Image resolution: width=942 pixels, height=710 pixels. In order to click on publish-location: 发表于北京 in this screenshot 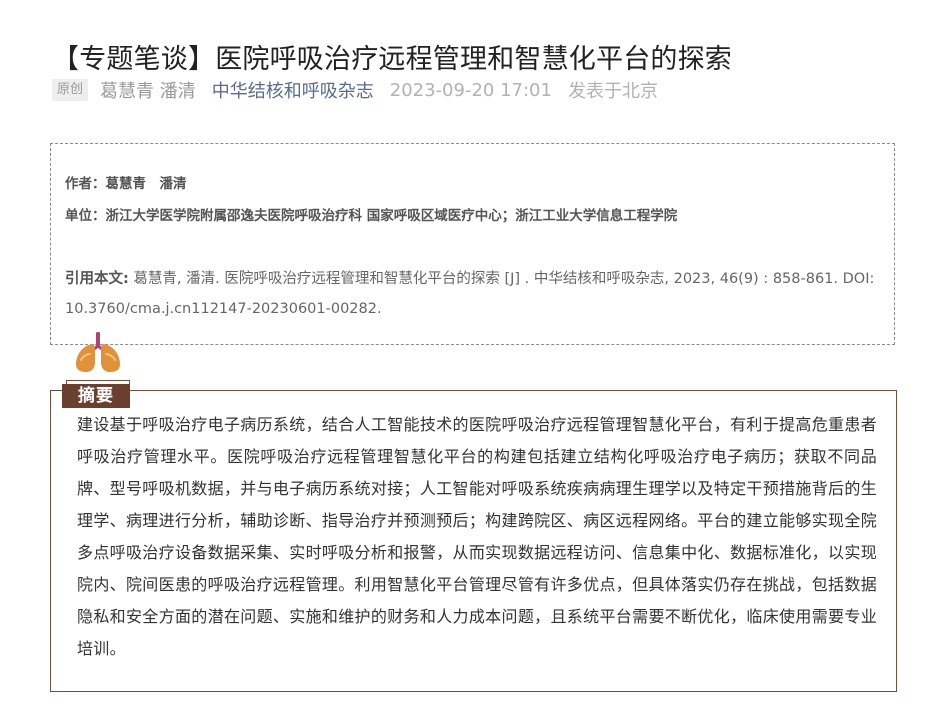, I will do `click(612, 91)`.